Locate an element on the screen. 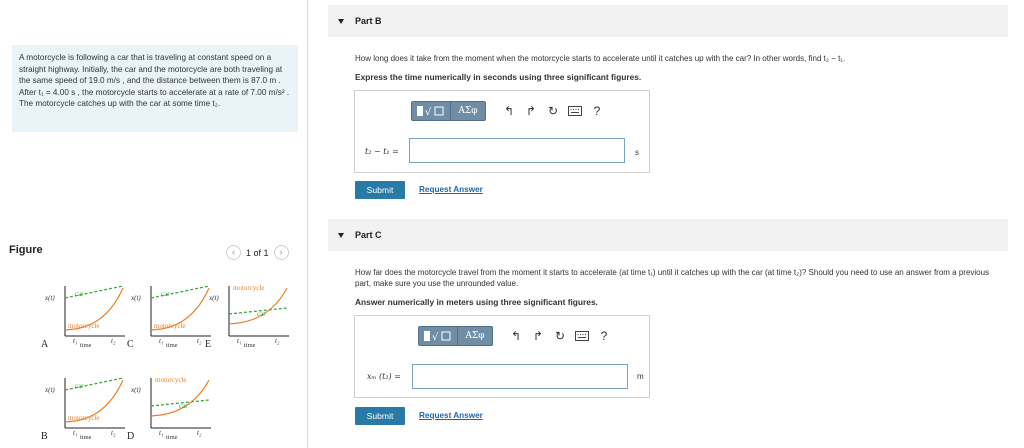  figure-pager: ‹ 1 of 1 › is located at coordinates (257, 252).